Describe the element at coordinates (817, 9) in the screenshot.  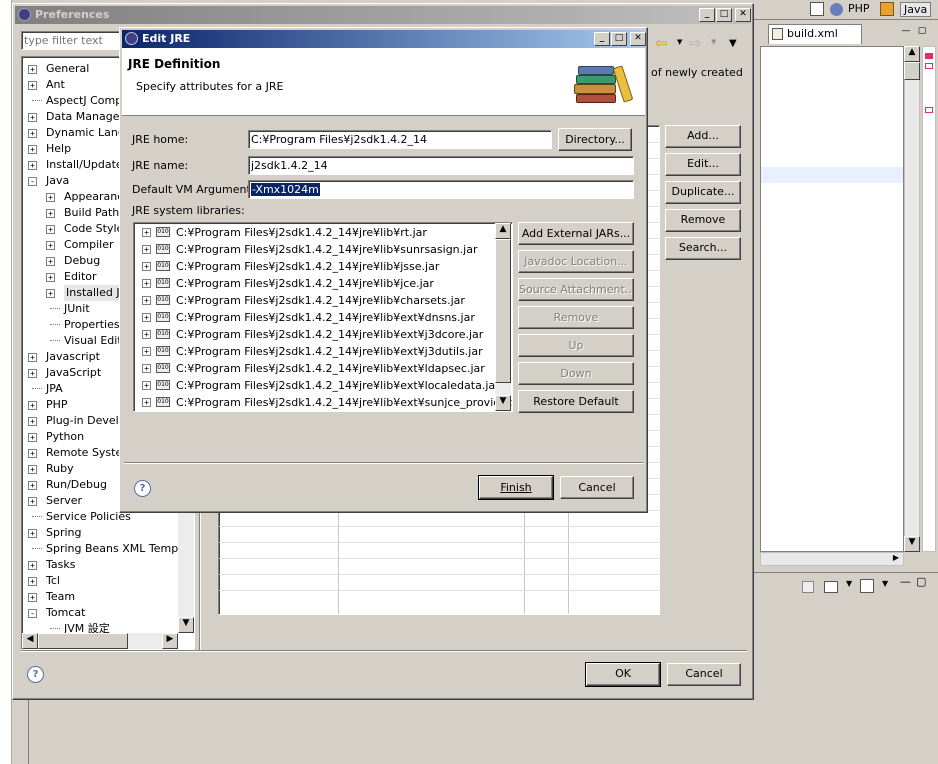
I see `open-perspective-icon` at that location.